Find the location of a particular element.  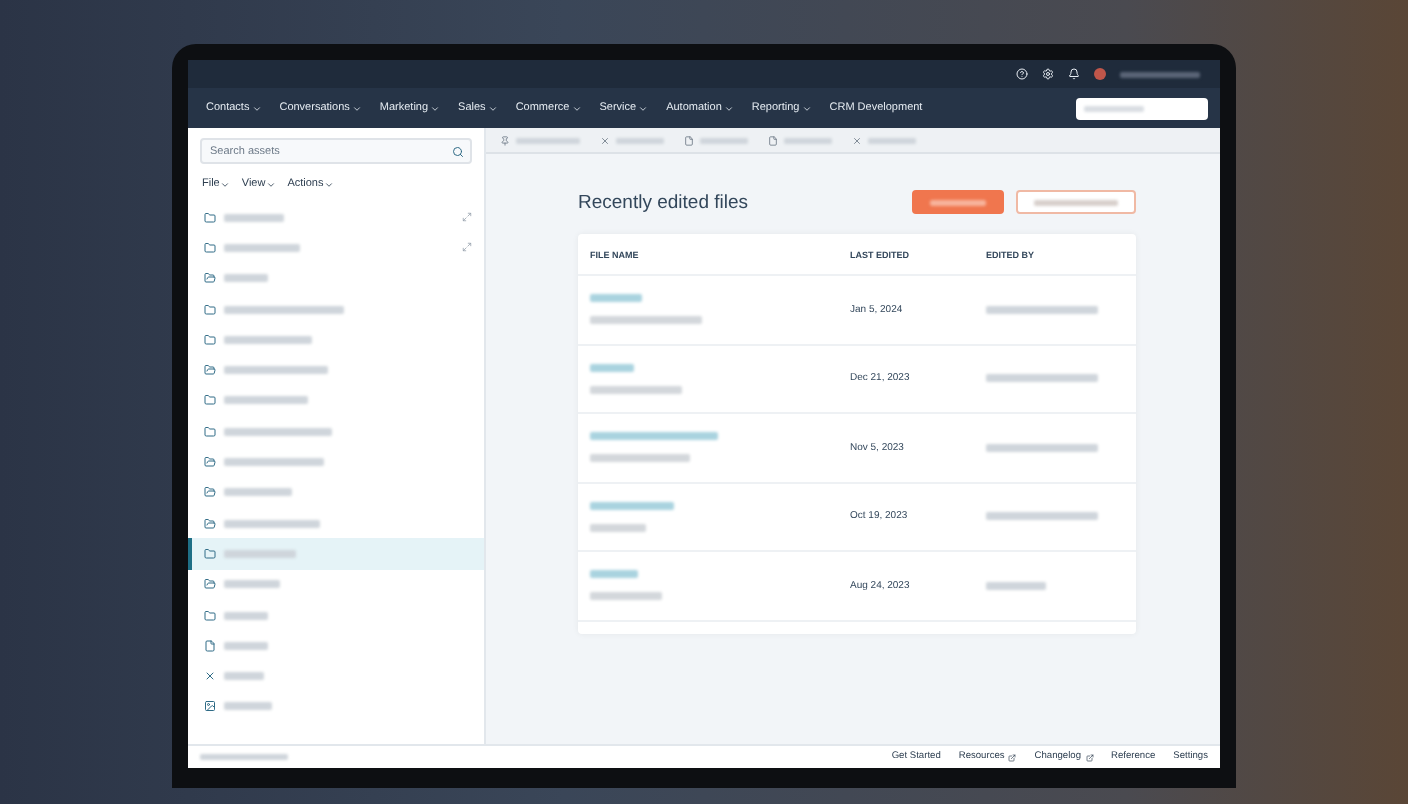

search-icon is located at coordinates (458, 151).